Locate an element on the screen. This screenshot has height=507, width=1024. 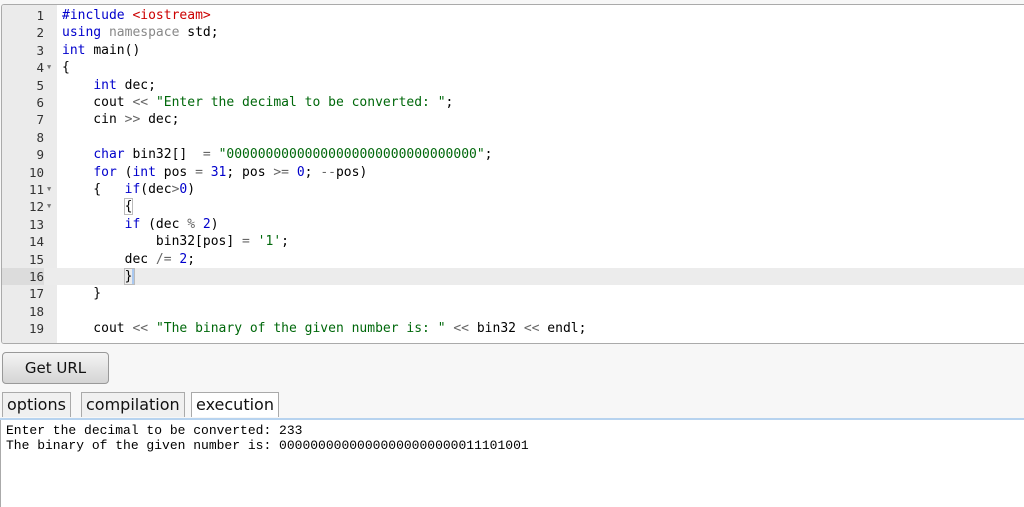
code-line: 17 } is located at coordinates (513, 293).